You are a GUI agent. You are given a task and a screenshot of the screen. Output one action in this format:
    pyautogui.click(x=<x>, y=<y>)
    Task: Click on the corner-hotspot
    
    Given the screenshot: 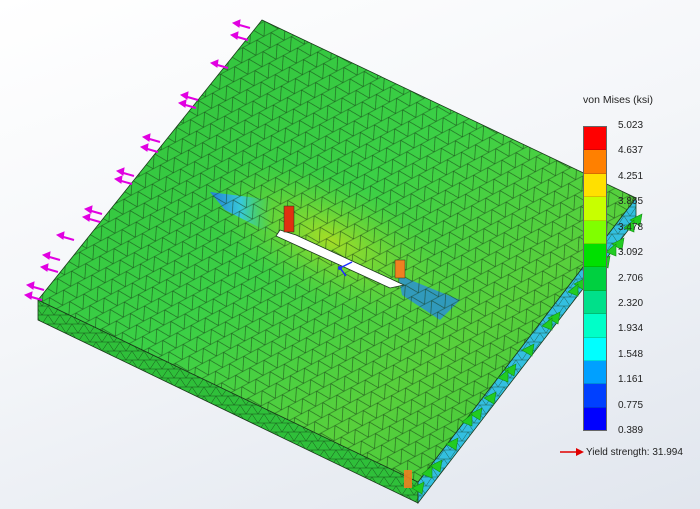 What is the action you would take?
    pyautogui.click(x=408, y=479)
    